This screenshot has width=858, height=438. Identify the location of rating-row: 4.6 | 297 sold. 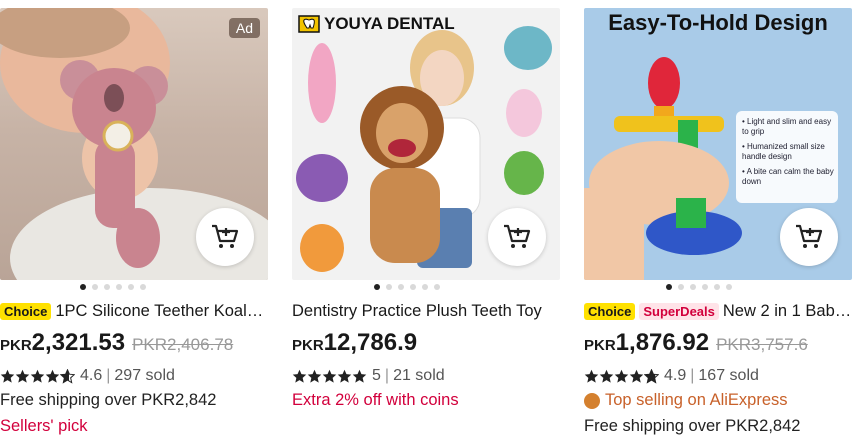
(87, 376).